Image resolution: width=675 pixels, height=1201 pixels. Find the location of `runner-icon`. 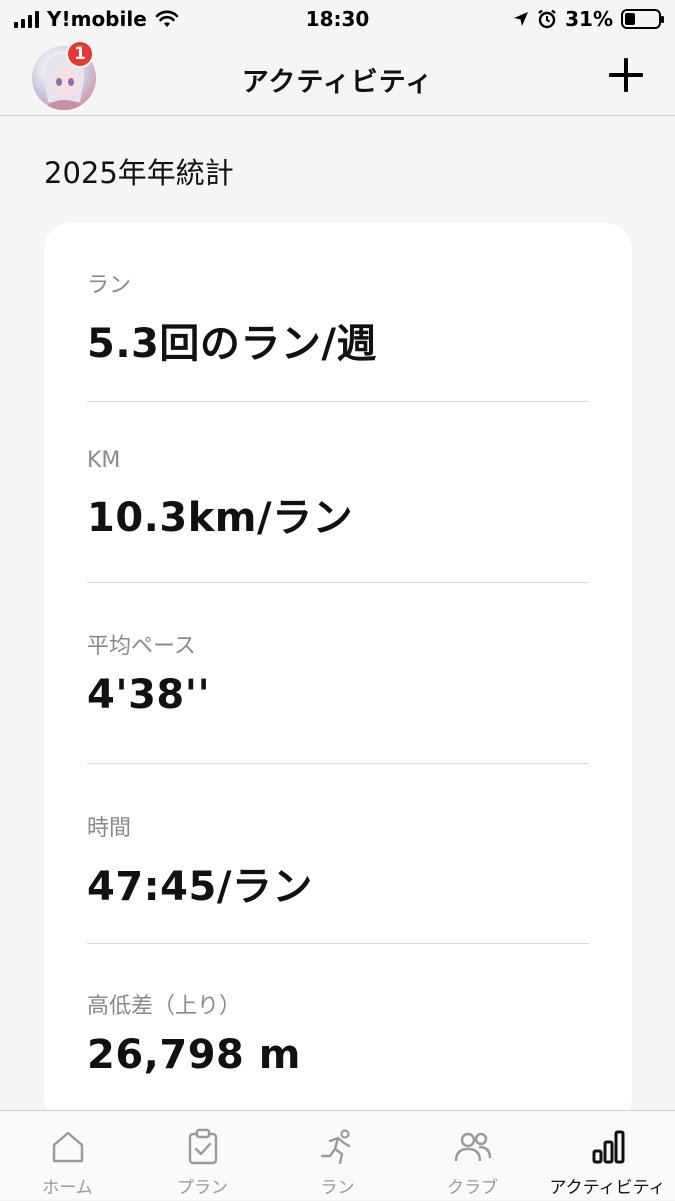

runner-icon is located at coordinates (335, 1147).